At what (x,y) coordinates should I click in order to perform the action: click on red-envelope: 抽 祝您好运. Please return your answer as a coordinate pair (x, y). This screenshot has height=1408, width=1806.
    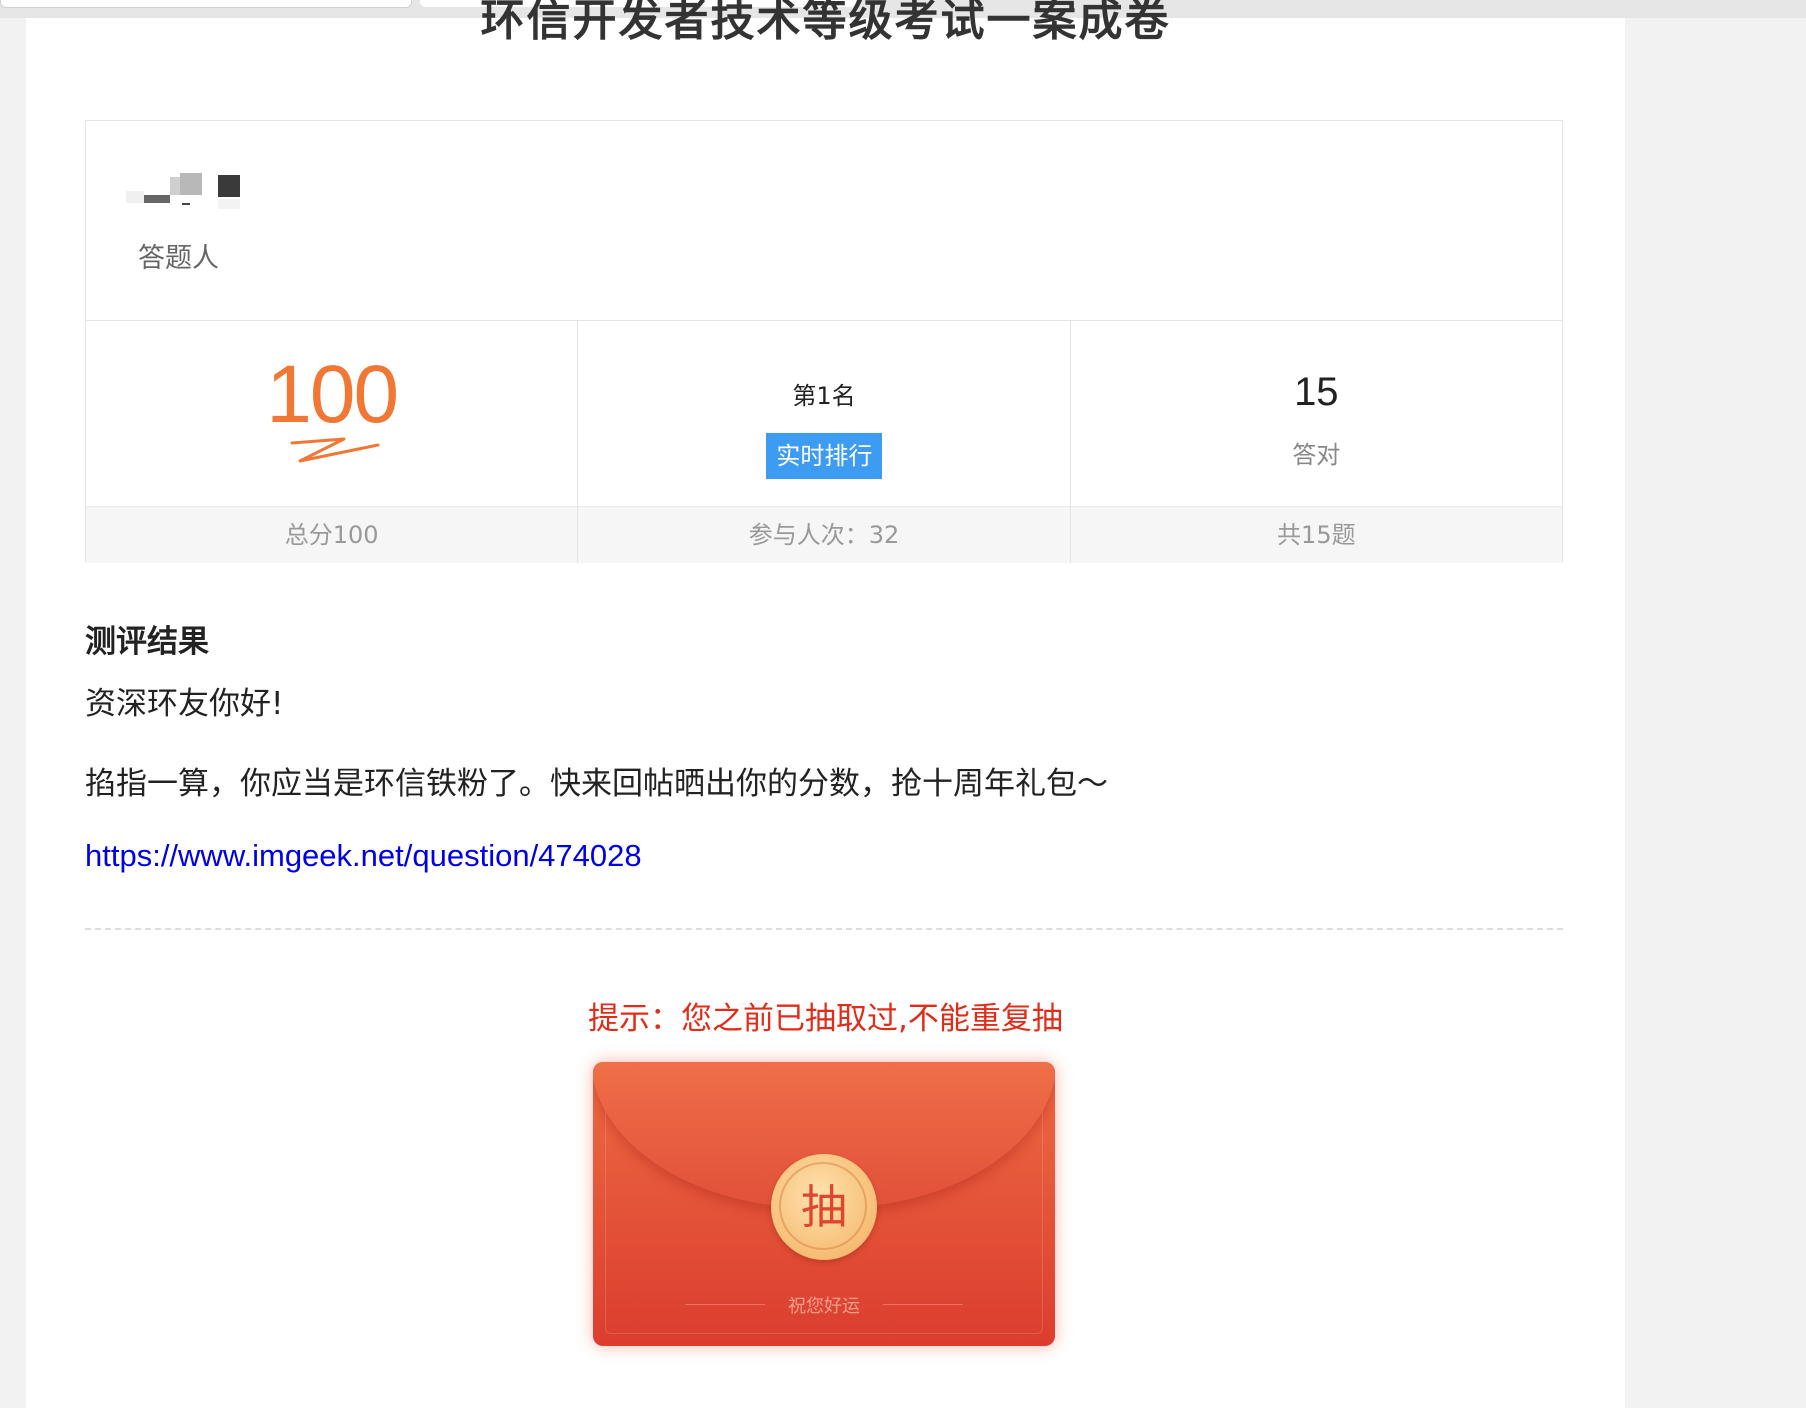
    Looking at the image, I should click on (824, 1204).